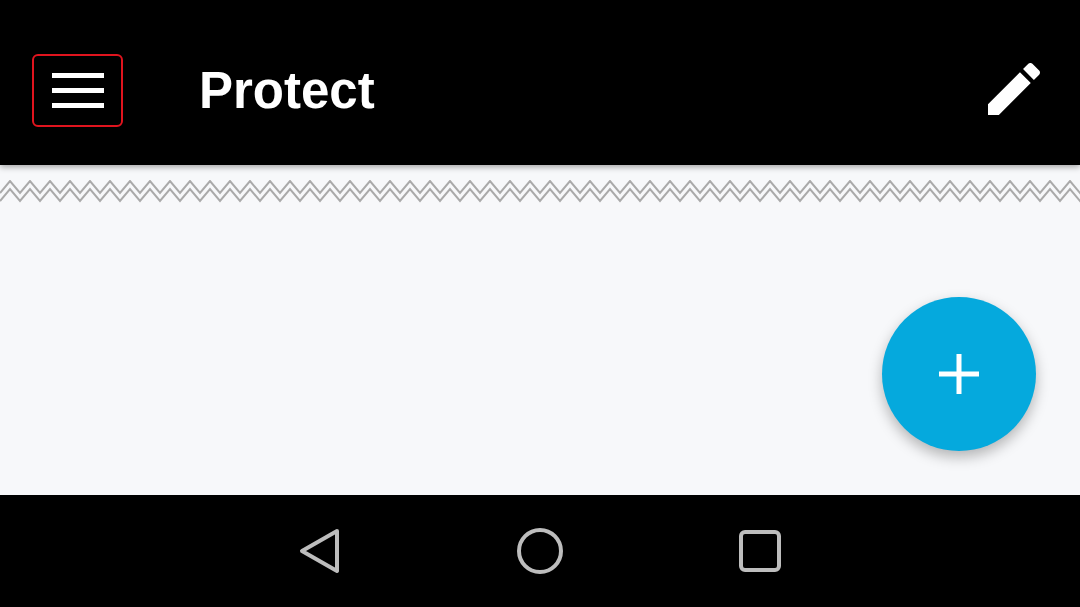 This screenshot has height=607, width=1080. Describe the element at coordinates (540, 551) in the screenshot. I see `home-icon` at that location.